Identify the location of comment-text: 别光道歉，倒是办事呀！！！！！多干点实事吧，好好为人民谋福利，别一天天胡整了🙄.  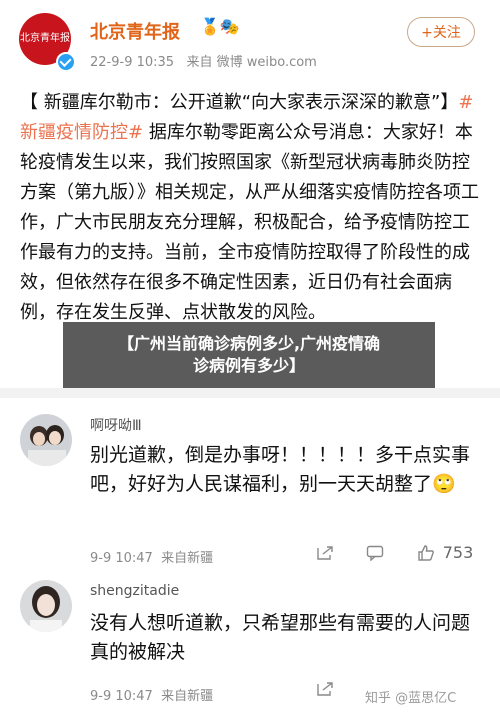
(280, 469).